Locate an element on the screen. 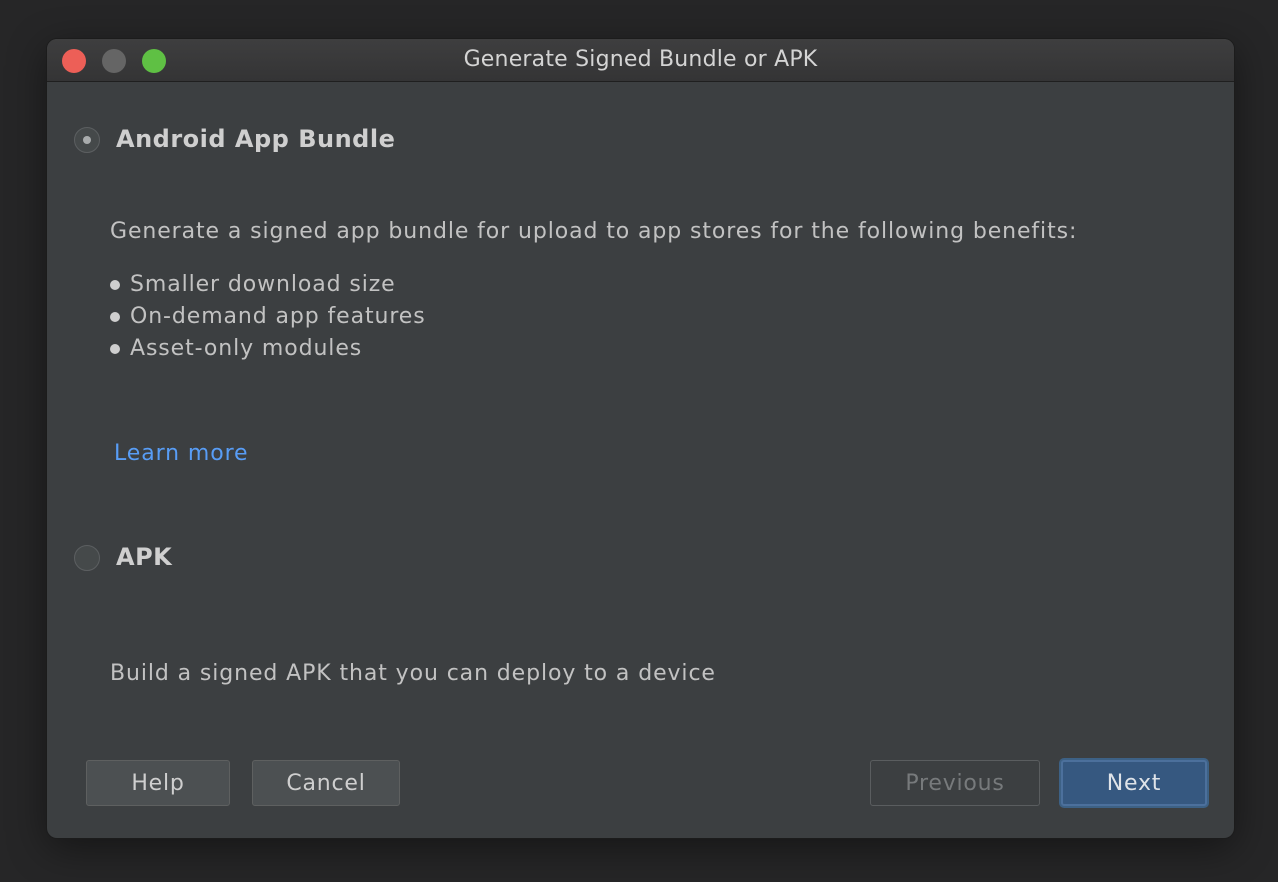 The image size is (1278, 882). list-item: Smaller download size is located at coordinates (268, 285).